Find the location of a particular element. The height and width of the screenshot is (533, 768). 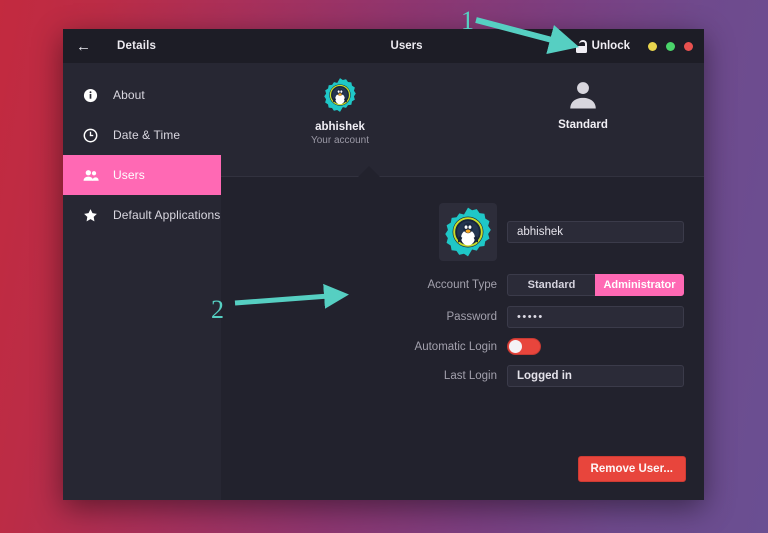

account-type-standard-button: Standard is located at coordinates (551, 285).